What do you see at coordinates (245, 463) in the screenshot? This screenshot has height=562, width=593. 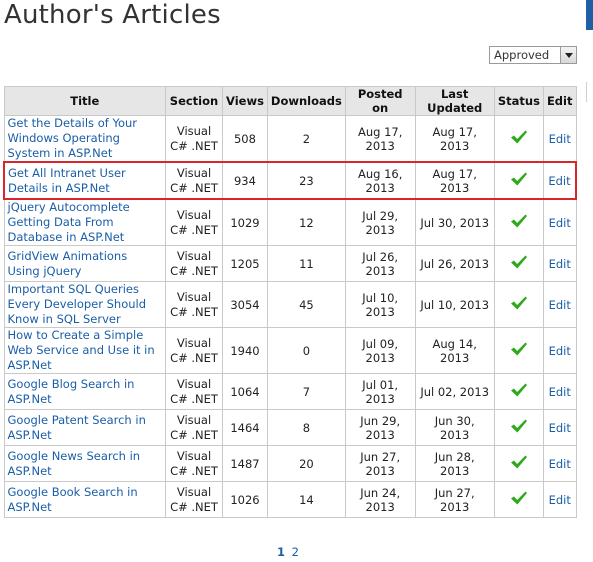 I see `cell-views: 1487` at bounding box center [245, 463].